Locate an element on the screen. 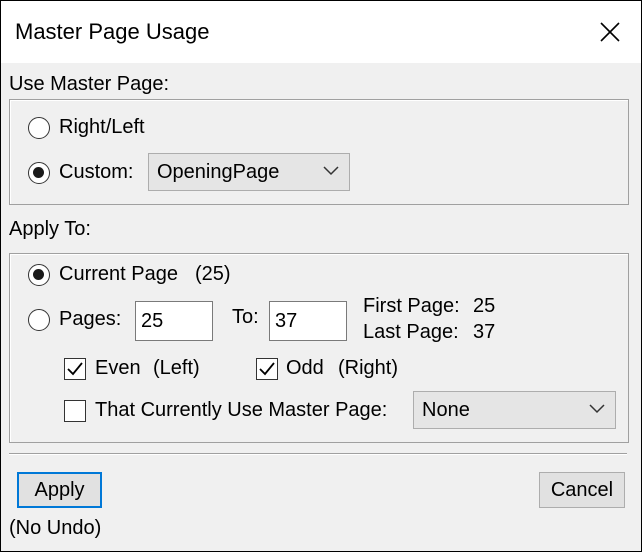 The image size is (642, 552). apply-button-label: Apply is located at coordinates (59, 489).